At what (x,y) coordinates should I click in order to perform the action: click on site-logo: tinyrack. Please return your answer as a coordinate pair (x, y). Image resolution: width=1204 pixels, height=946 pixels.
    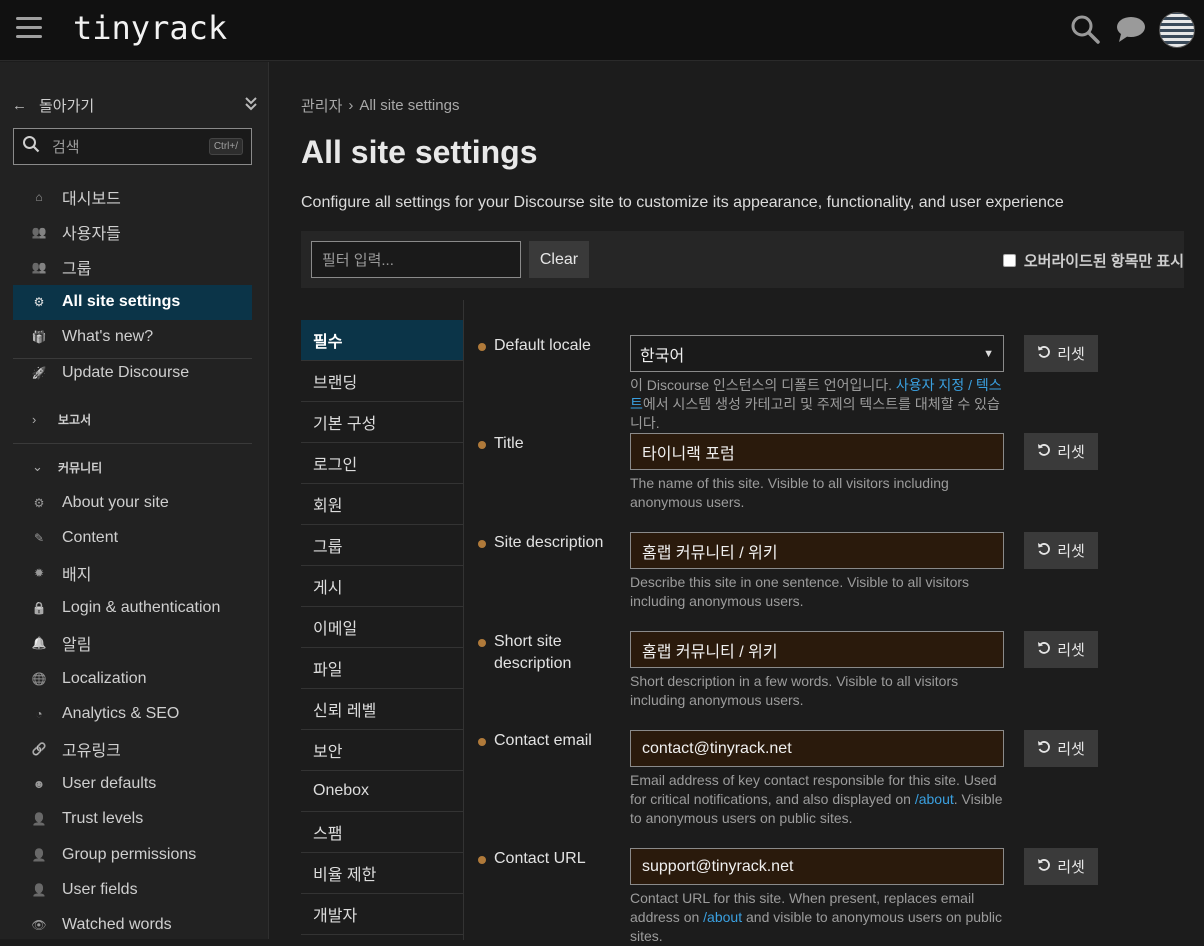
    Looking at the image, I should click on (150, 28).